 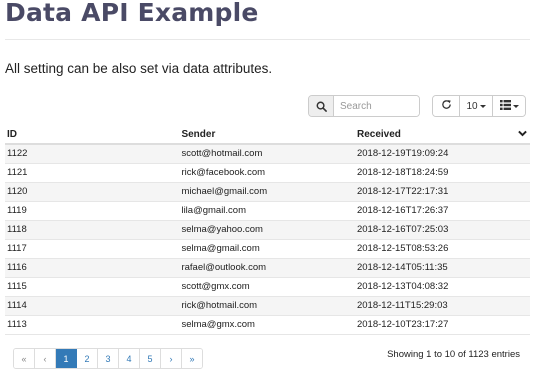 What do you see at coordinates (402, 154) in the screenshot?
I see `cell-received: 2018-12-19T19:09:24` at bounding box center [402, 154].